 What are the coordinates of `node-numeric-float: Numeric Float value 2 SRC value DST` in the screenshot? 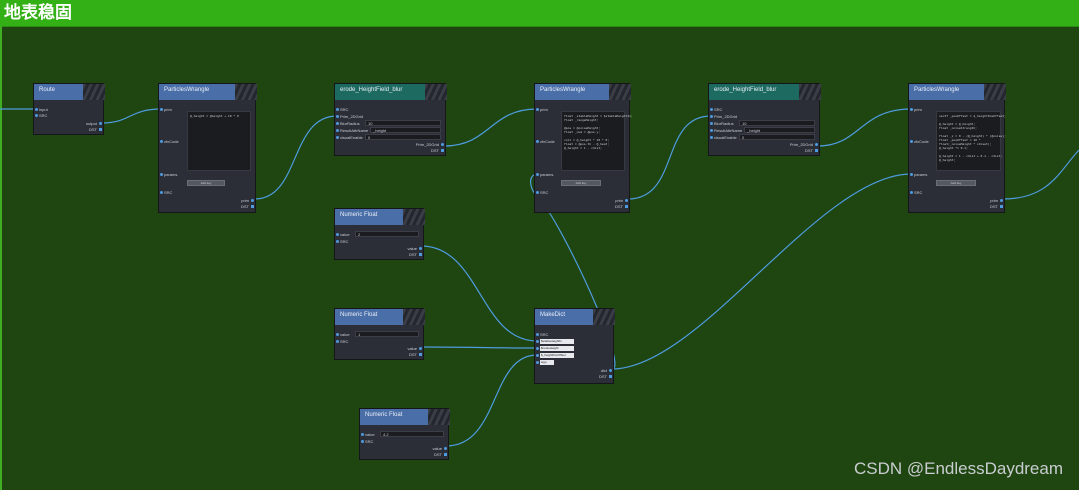 It's located at (379, 234).